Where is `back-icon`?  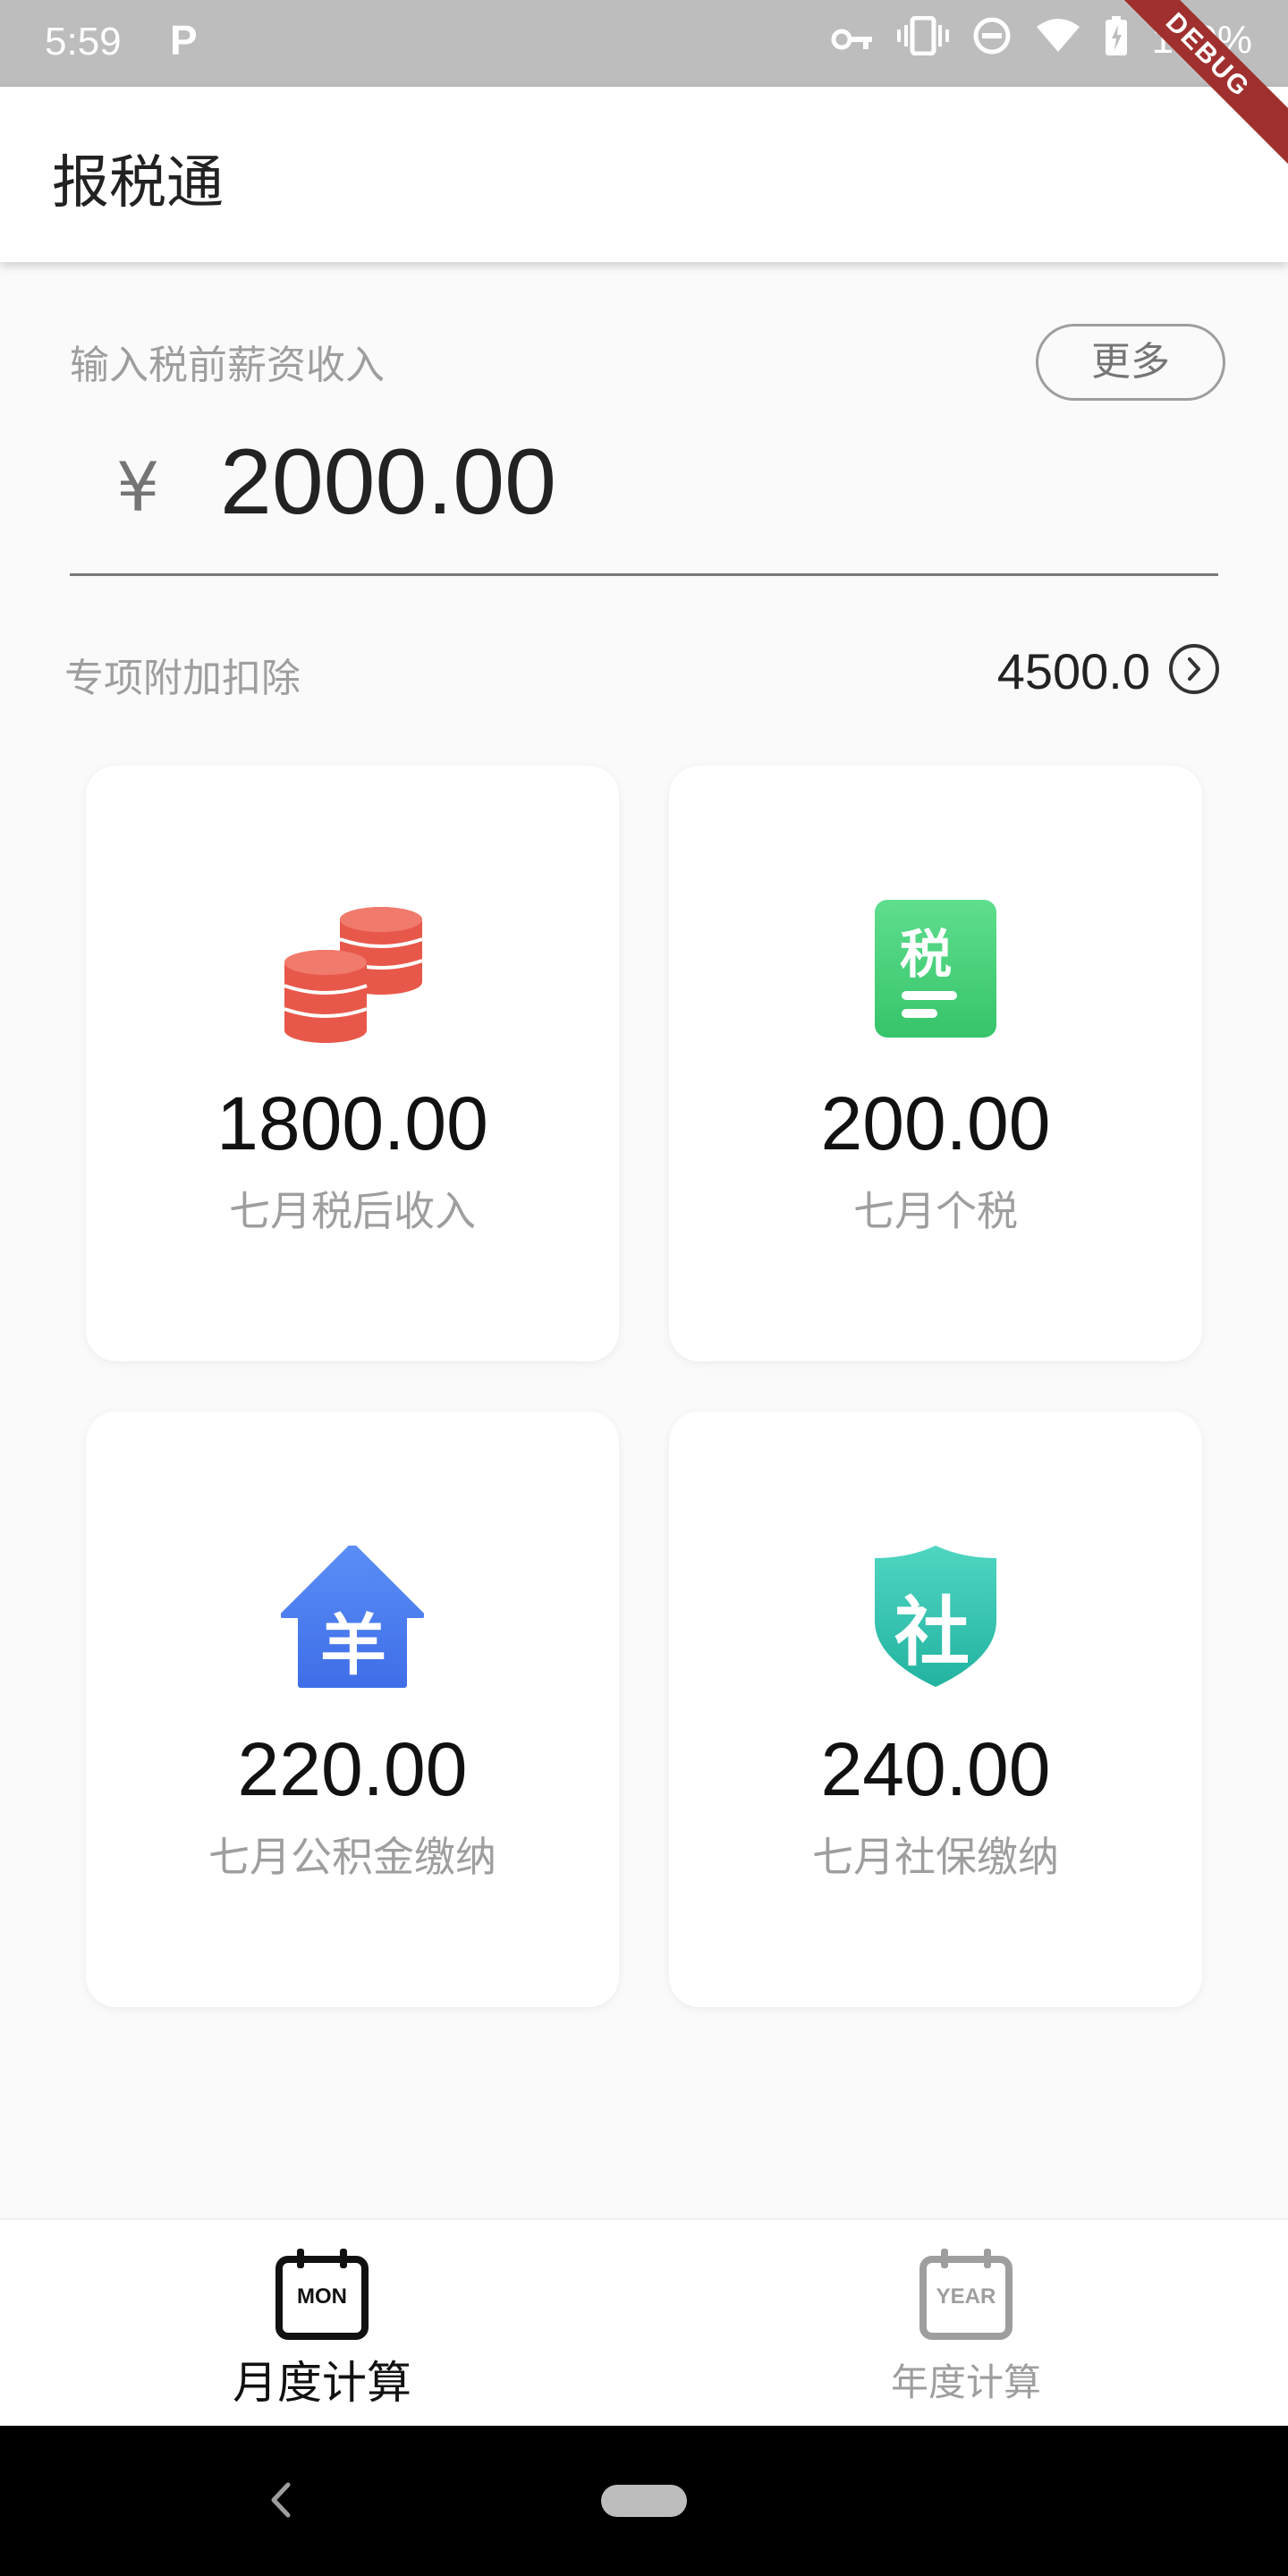 back-icon is located at coordinates (281, 2500).